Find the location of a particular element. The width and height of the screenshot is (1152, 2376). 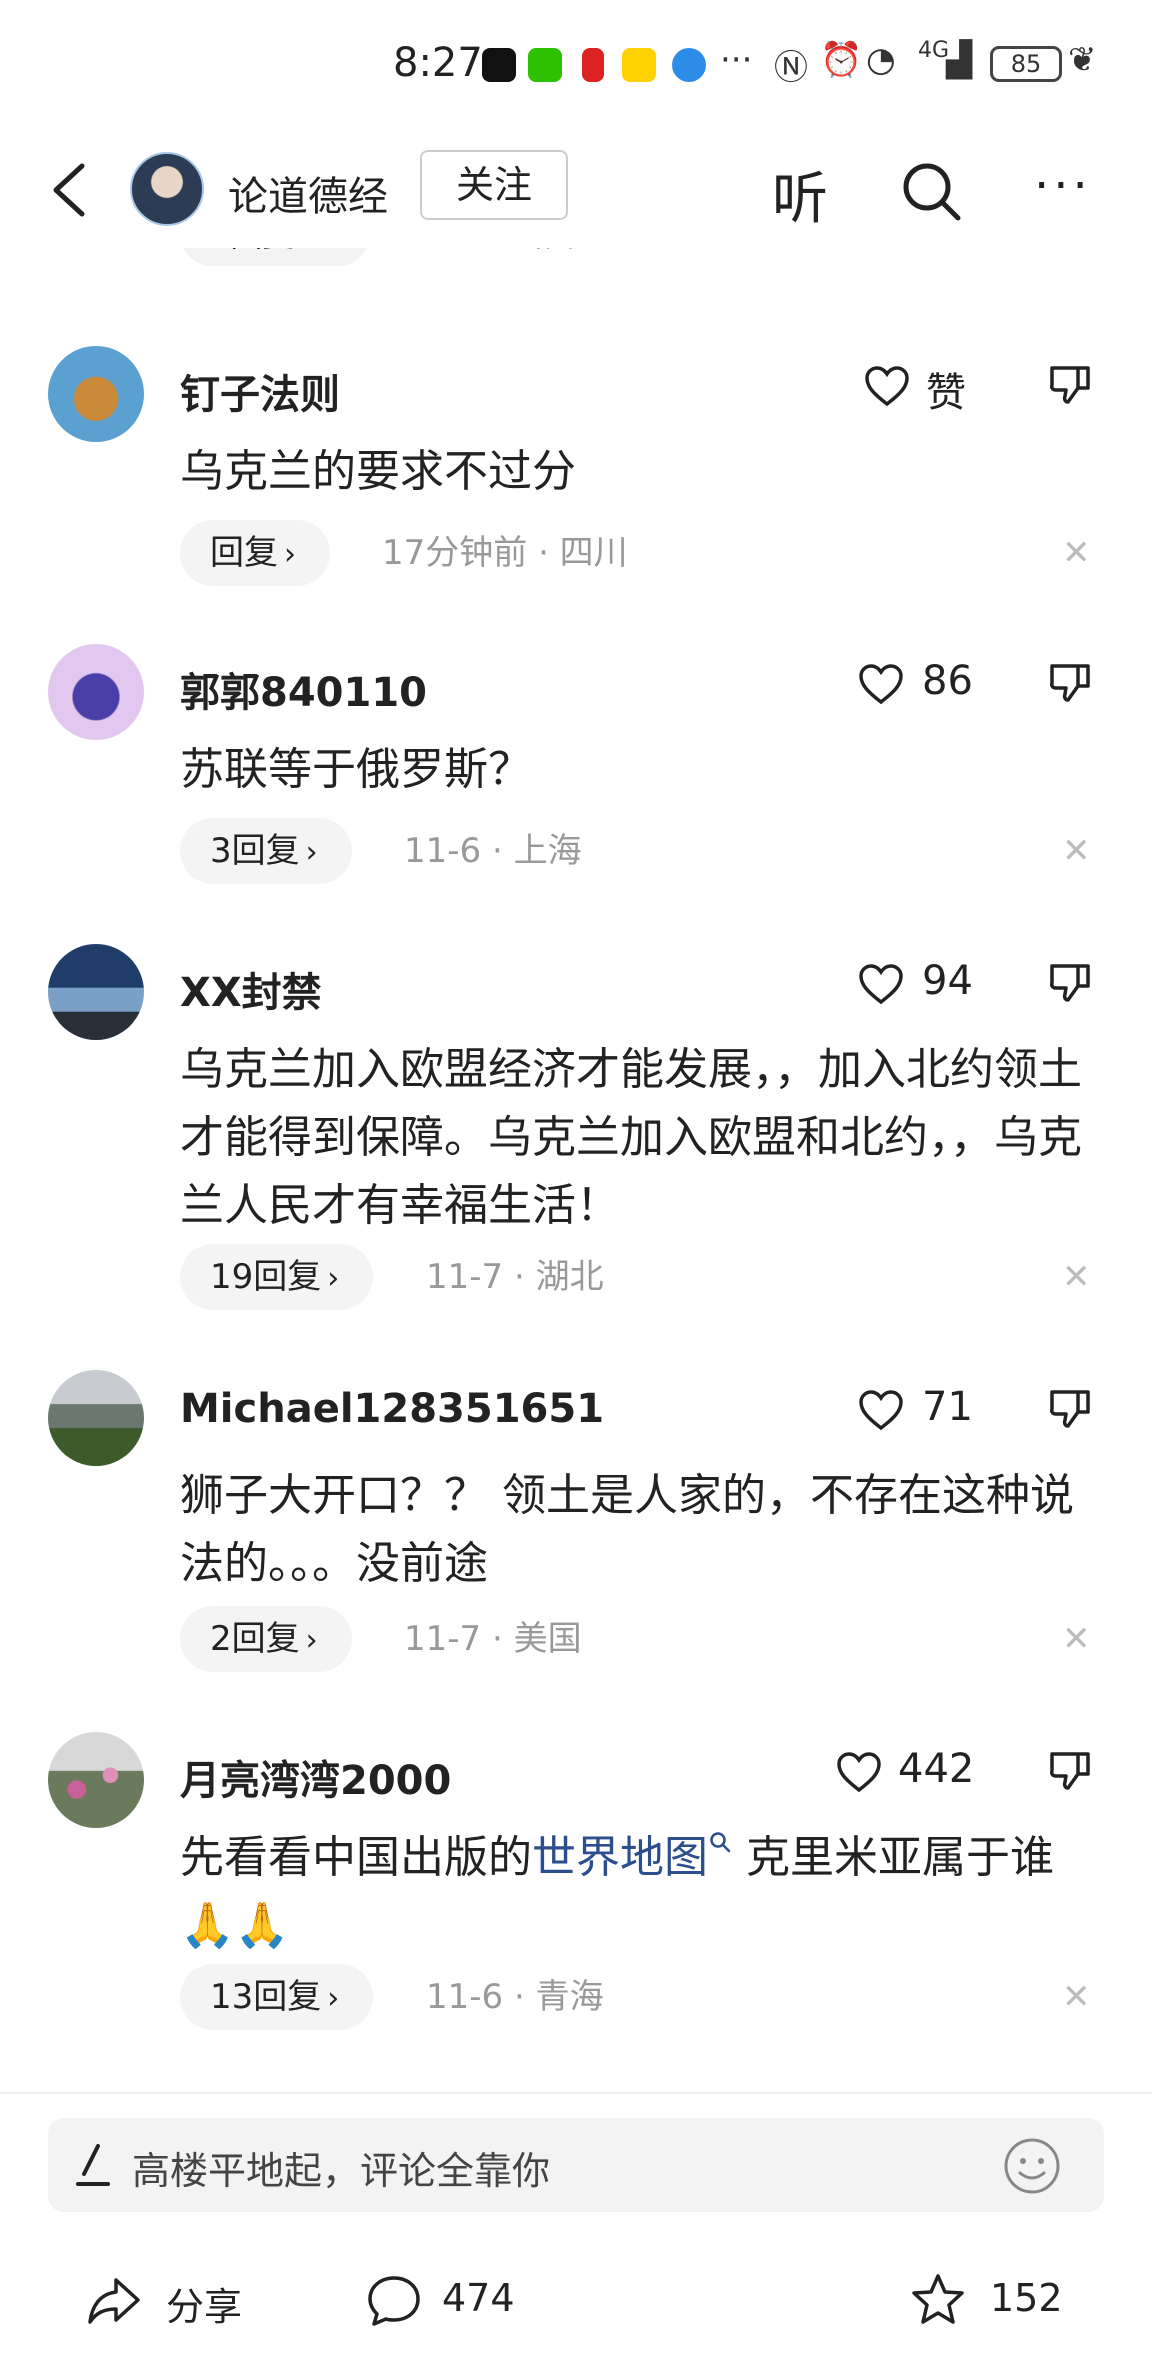

reply-button: 回复 › is located at coordinates (255, 553).